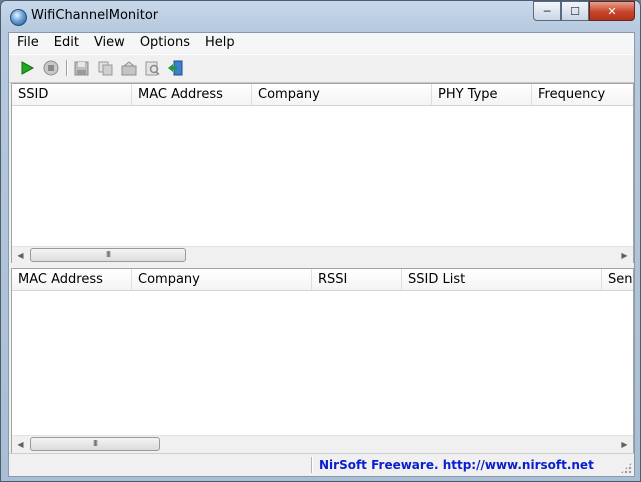 The image size is (641, 482). Describe the element at coordinates (109, 43) in the screenshot. I see `menu-view: View` at that location.